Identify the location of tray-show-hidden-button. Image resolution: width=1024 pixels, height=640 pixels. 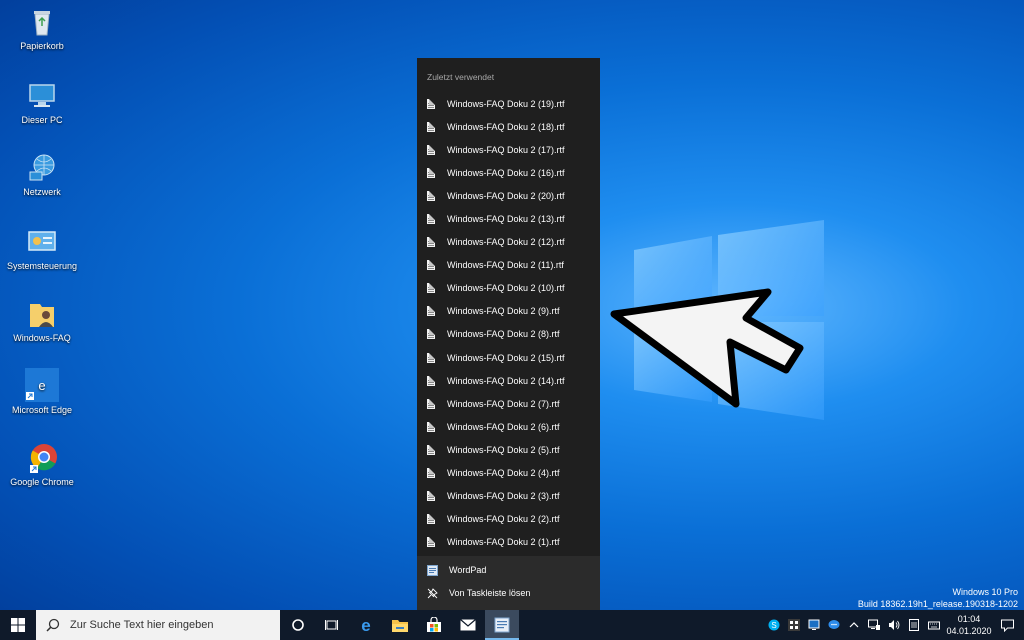
(854, 625).